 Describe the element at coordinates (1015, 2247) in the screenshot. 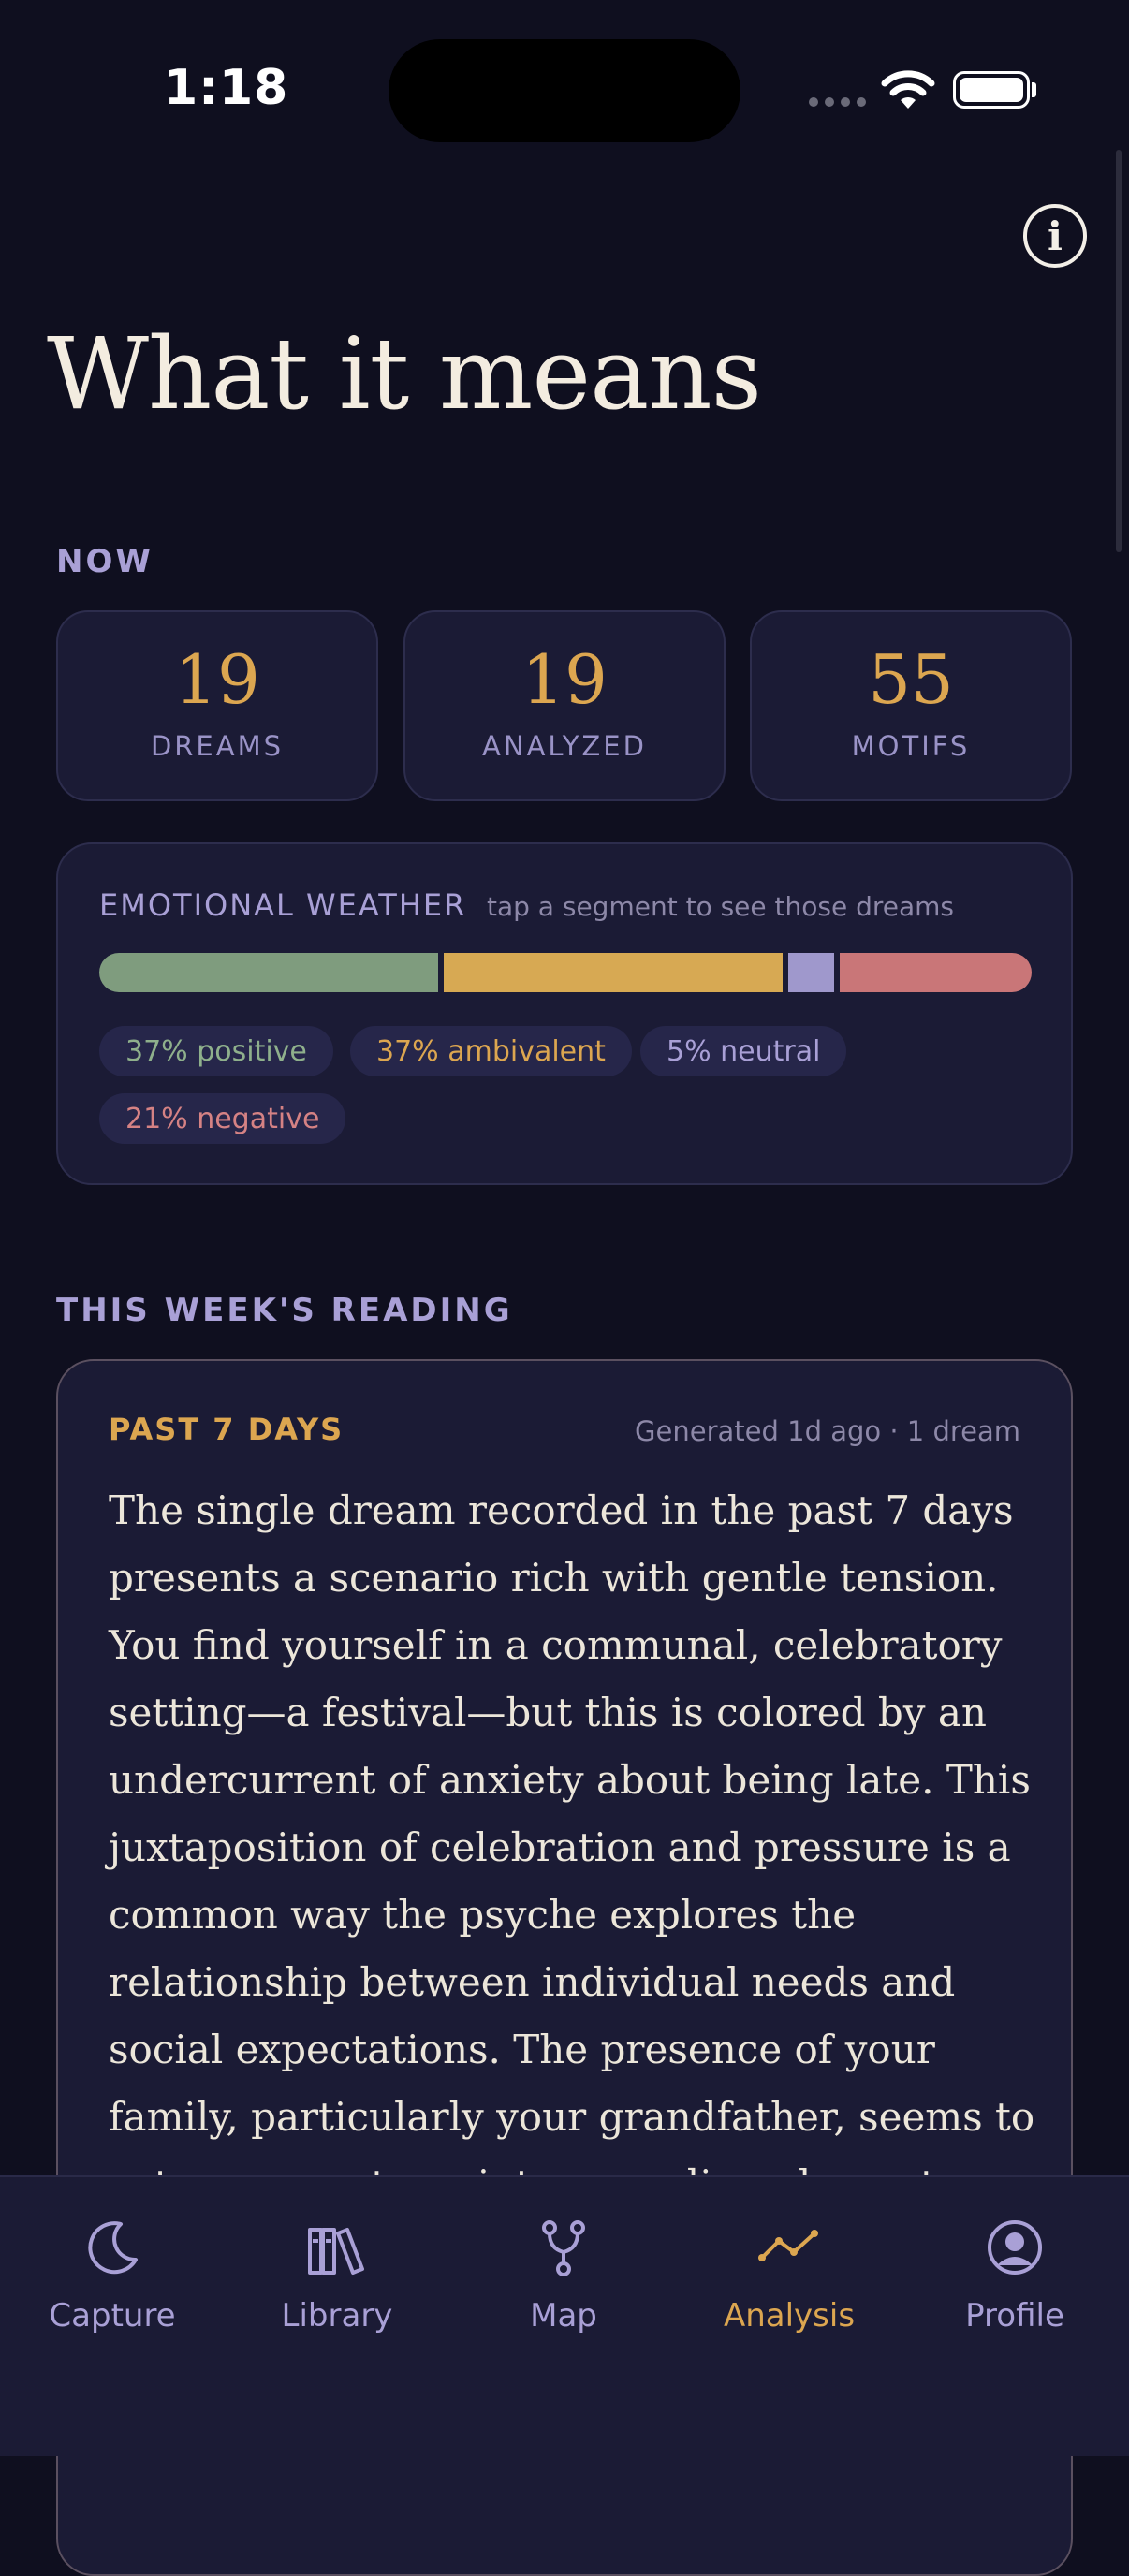

I see `user-circle-icon` at that location.